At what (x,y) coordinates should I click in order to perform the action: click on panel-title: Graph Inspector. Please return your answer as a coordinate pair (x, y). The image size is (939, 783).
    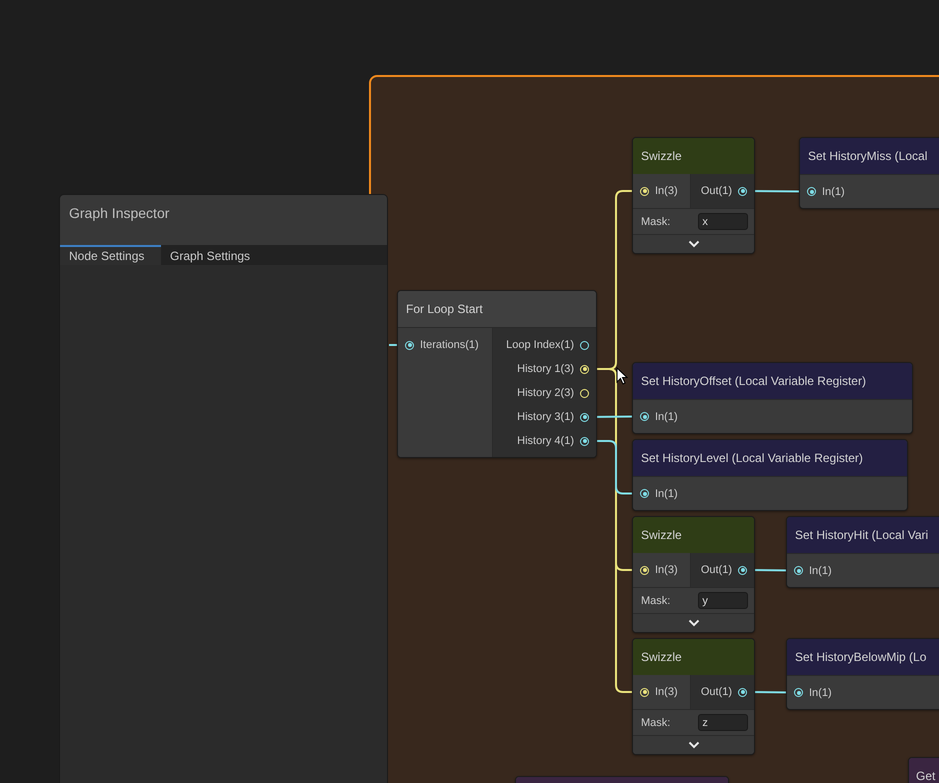
    Looking at the image, I should click on (119, 213).